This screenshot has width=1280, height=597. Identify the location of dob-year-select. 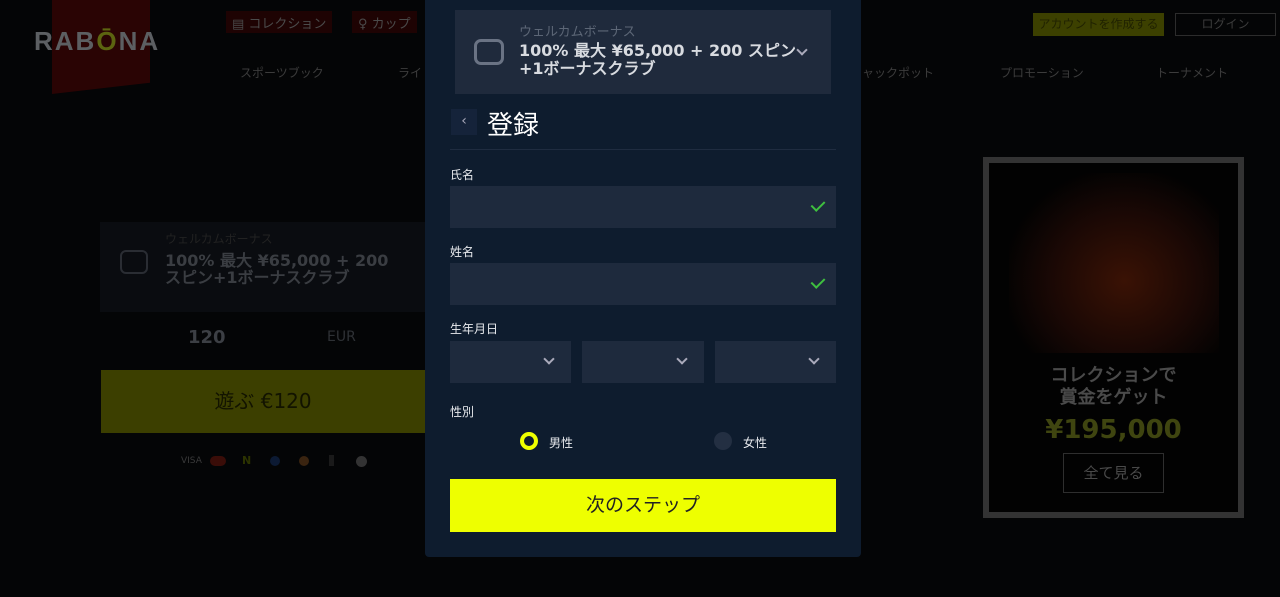
(775, 362).